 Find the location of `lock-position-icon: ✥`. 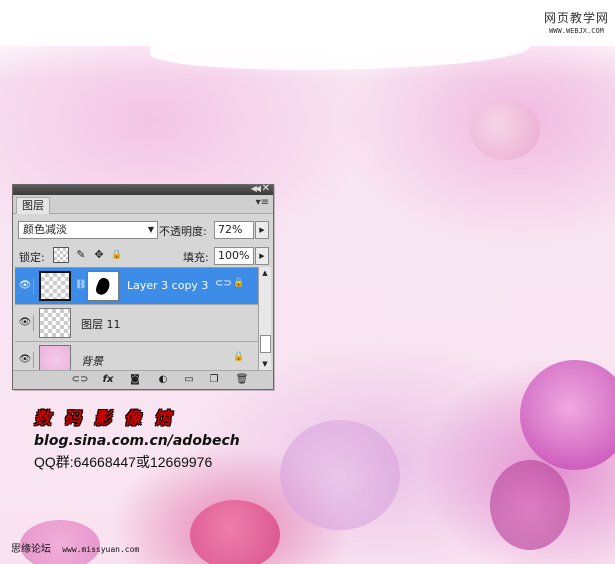

lock-position-icon: ✥ is located at coordinates (99, 255).